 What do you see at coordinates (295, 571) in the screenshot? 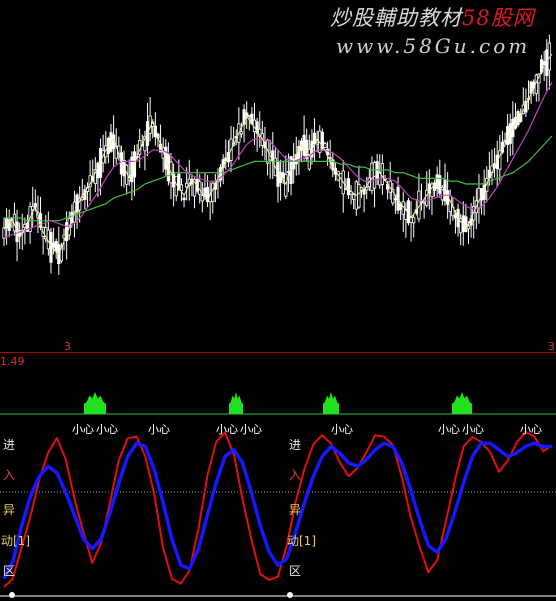
I see `side-label-right-5: 区` at bounding box center [295, 571].